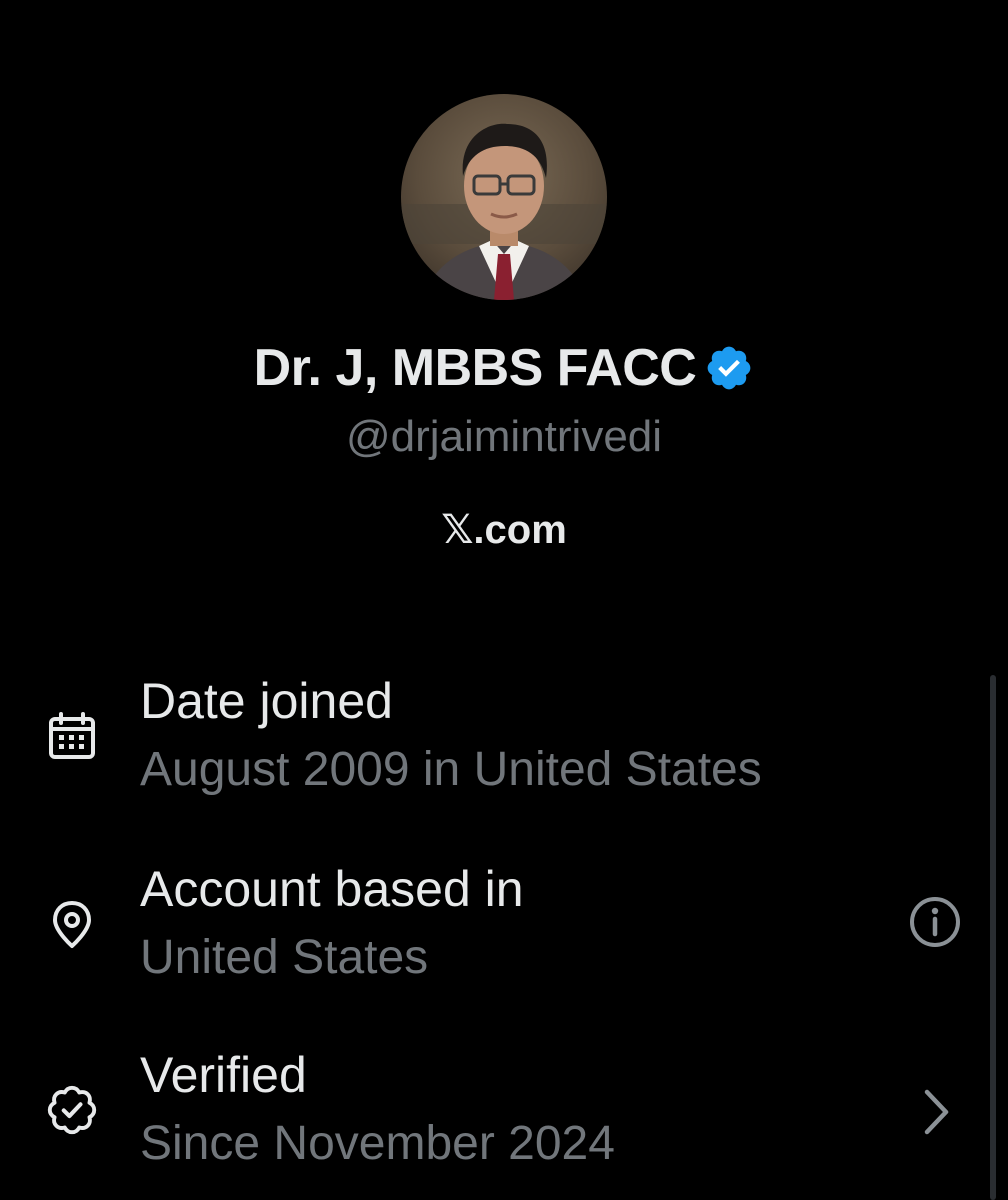 The width and height of the screenshot is (1008, 1200). Describe the element at coordinates (284, 957) in the screenshot. I see `account-based-in-value: United States` at that location.